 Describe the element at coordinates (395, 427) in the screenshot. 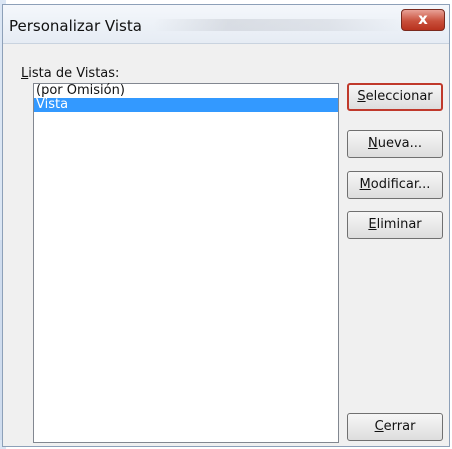

I see `close-button: Cerrar` at that location.